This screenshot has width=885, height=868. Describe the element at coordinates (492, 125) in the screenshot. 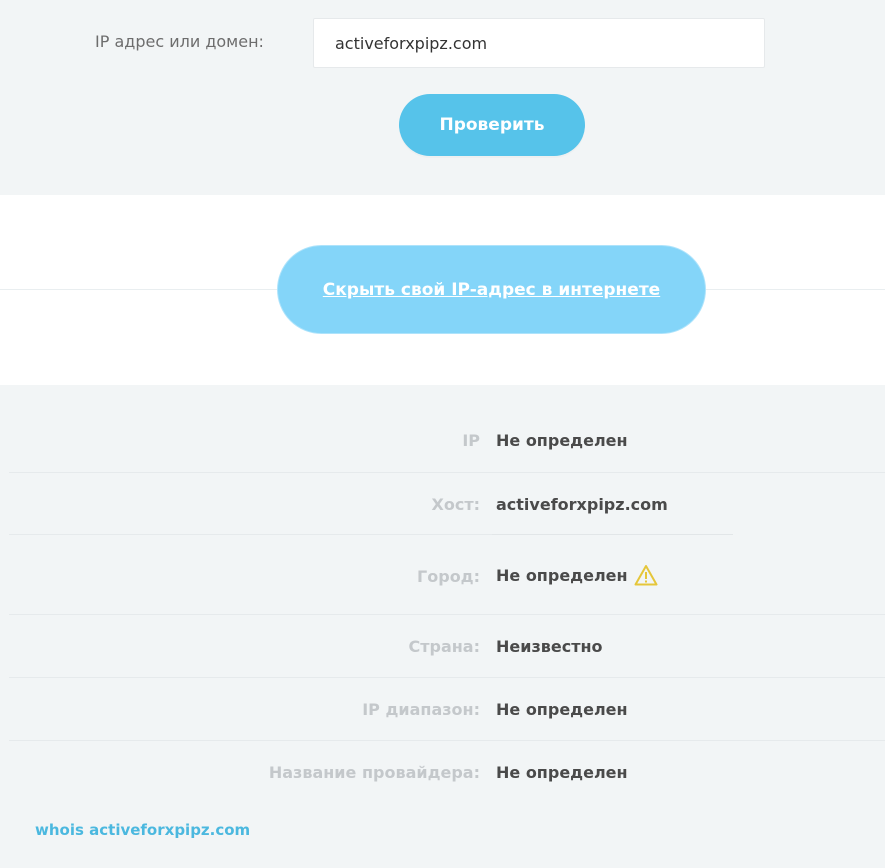

I see `check-button: Проверить` at that location.